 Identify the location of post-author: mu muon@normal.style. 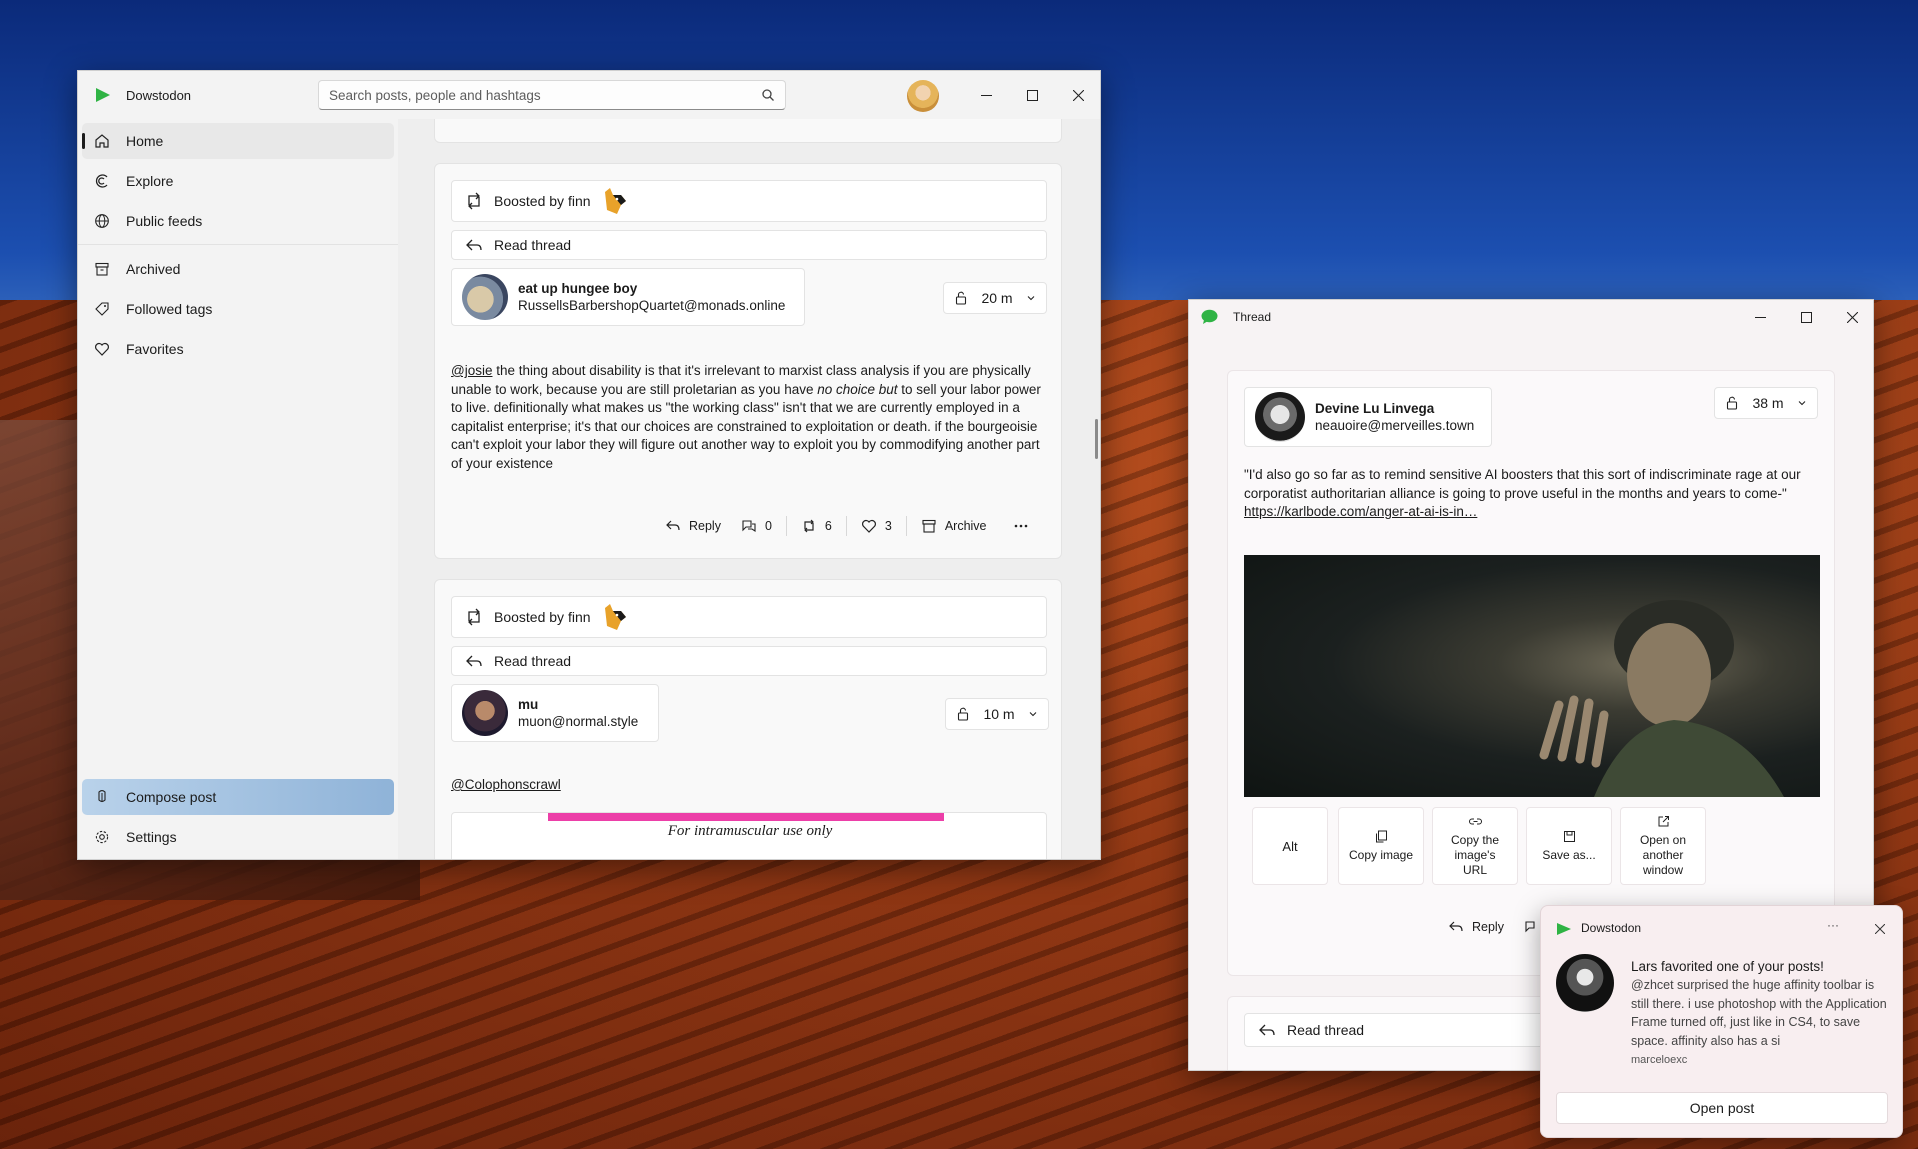
(555, 713).